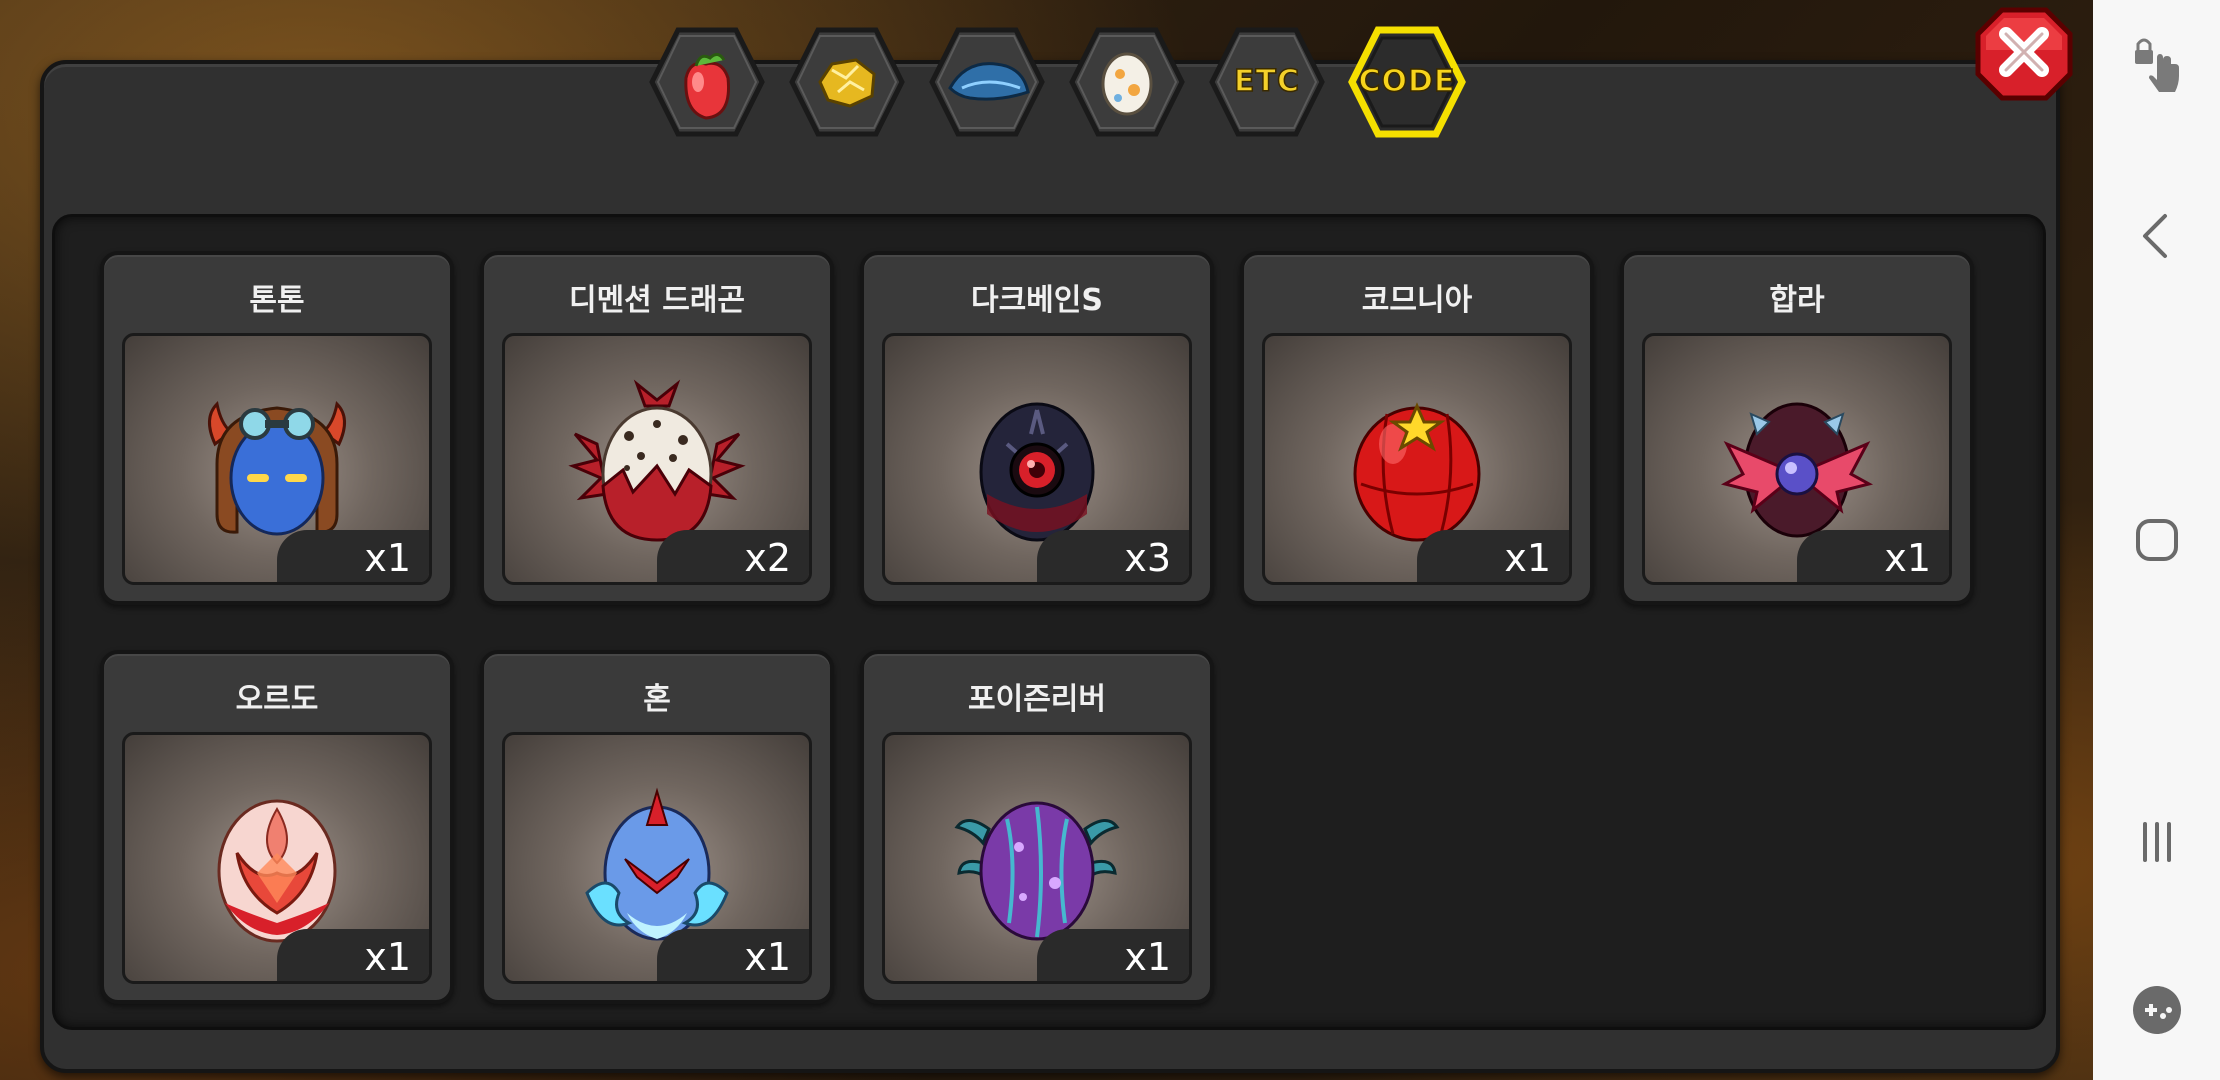 This screenshot has height=1080, width=2220. I want to click on tab-code: CODE, so click(1407, 82).